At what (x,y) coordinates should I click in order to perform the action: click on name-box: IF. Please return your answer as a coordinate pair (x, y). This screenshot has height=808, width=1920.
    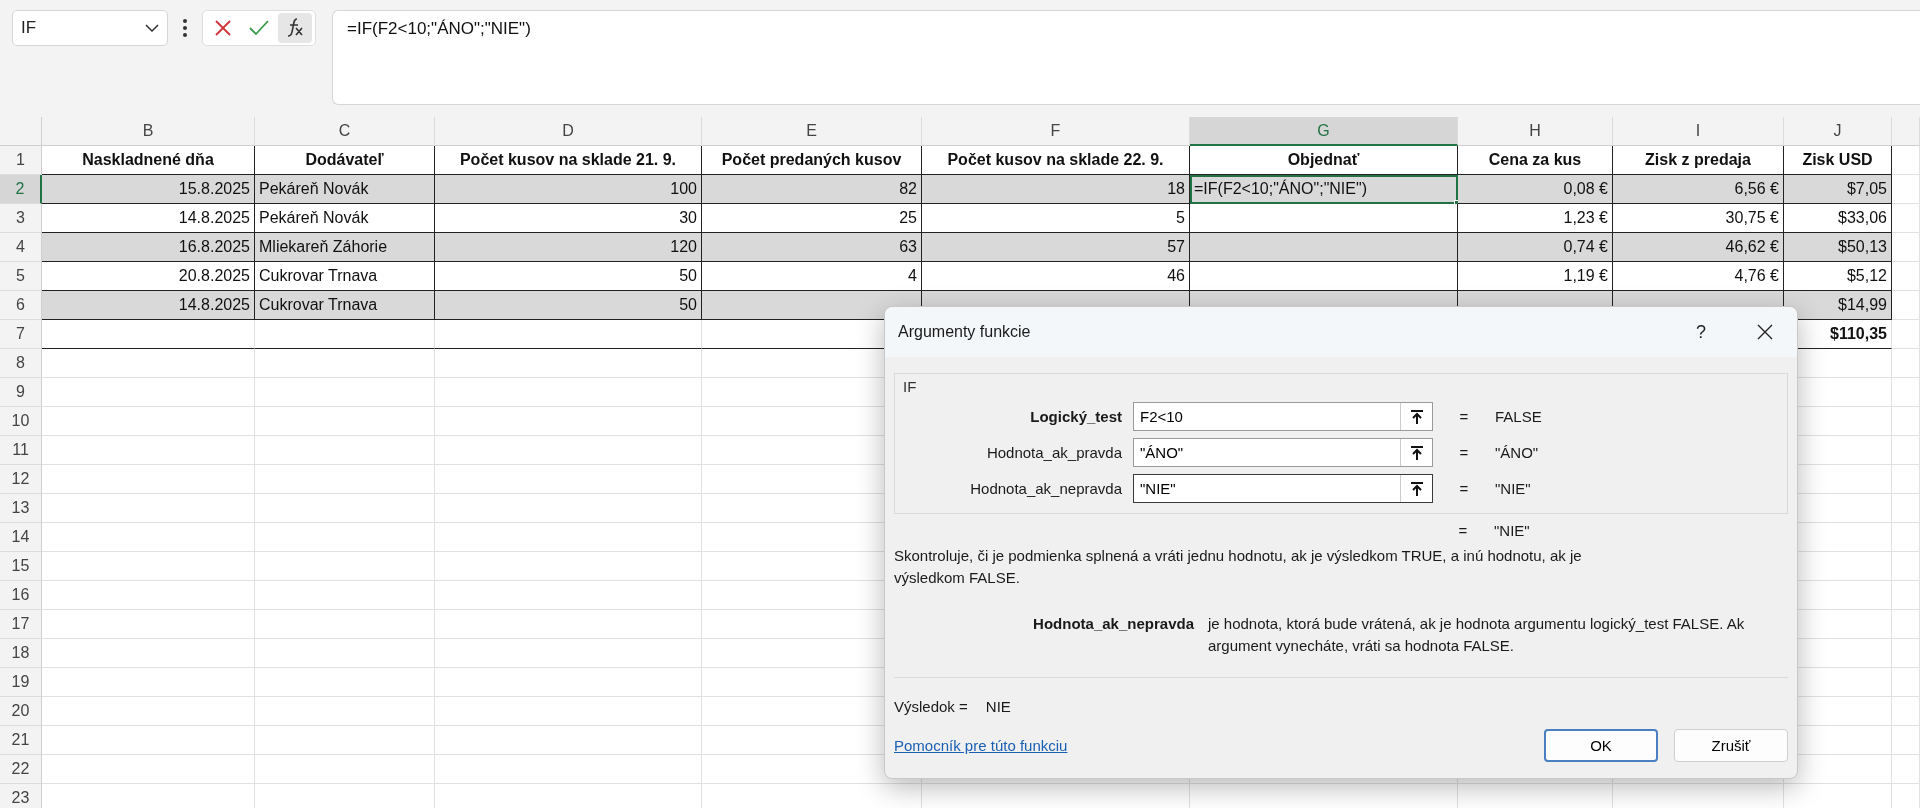
    Looking at the image, I should click on (90, 28).